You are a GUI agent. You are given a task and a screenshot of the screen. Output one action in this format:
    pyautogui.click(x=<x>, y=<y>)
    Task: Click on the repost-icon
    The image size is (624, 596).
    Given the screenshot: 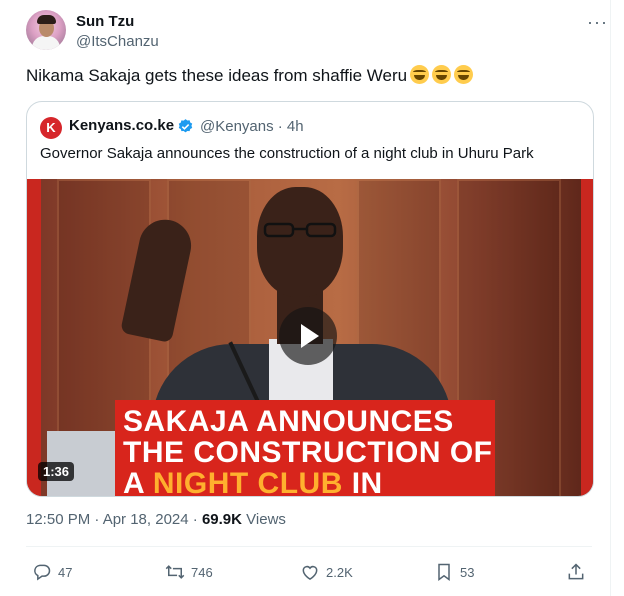 What is the action you would take?
    pyautogui.click(x=175, y=572)
    